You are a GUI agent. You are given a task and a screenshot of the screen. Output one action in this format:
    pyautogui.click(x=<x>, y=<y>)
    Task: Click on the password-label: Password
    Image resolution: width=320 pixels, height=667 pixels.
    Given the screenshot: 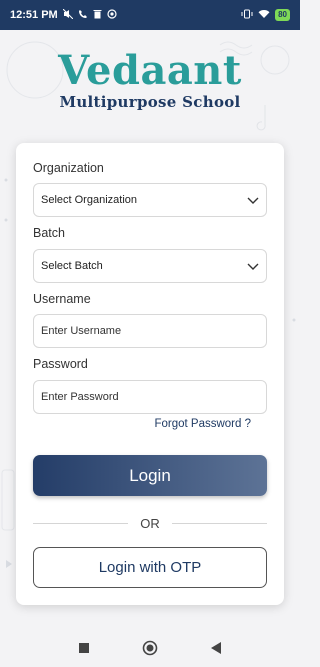 What is the action you would take?
    pyautogui.click(x=60, y=364)
    